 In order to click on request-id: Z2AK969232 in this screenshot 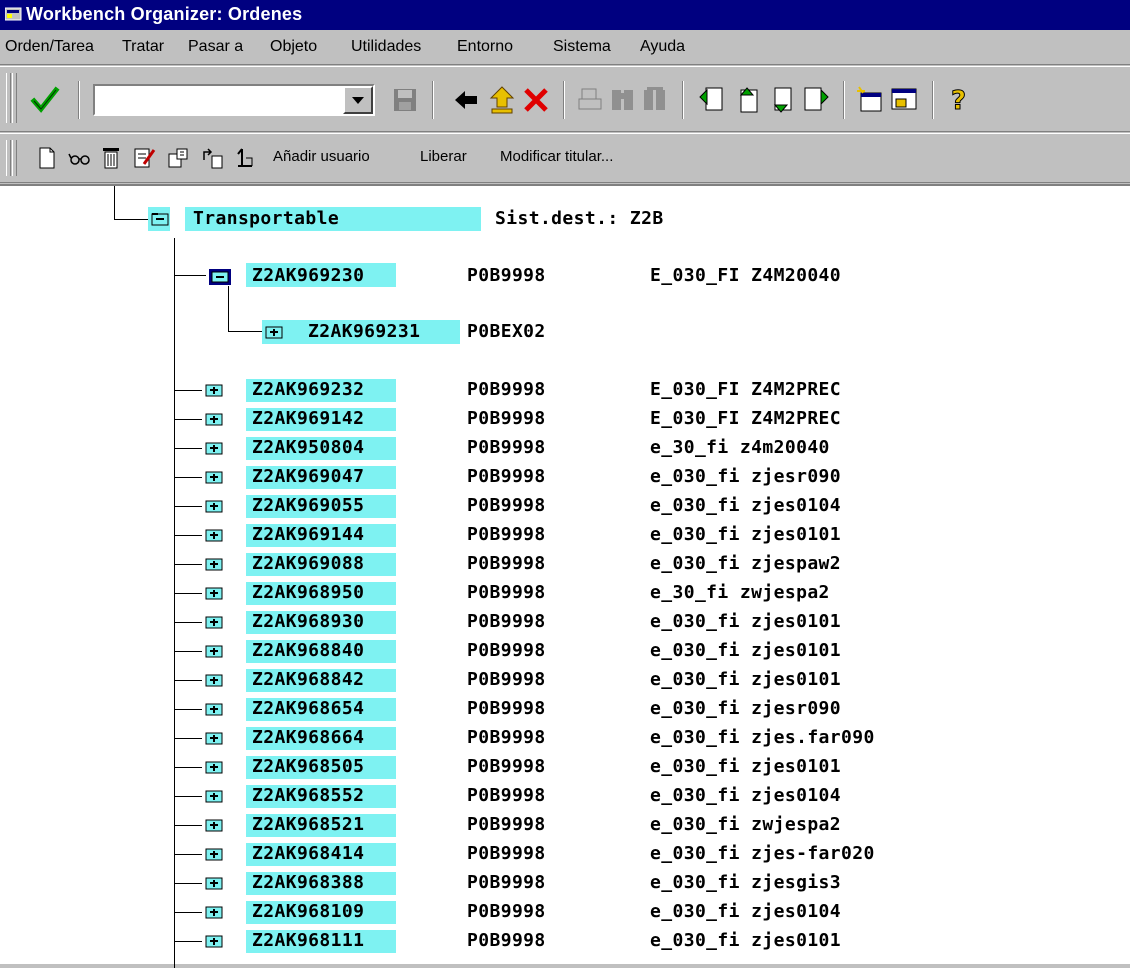, I will do `click(308, 390)`.